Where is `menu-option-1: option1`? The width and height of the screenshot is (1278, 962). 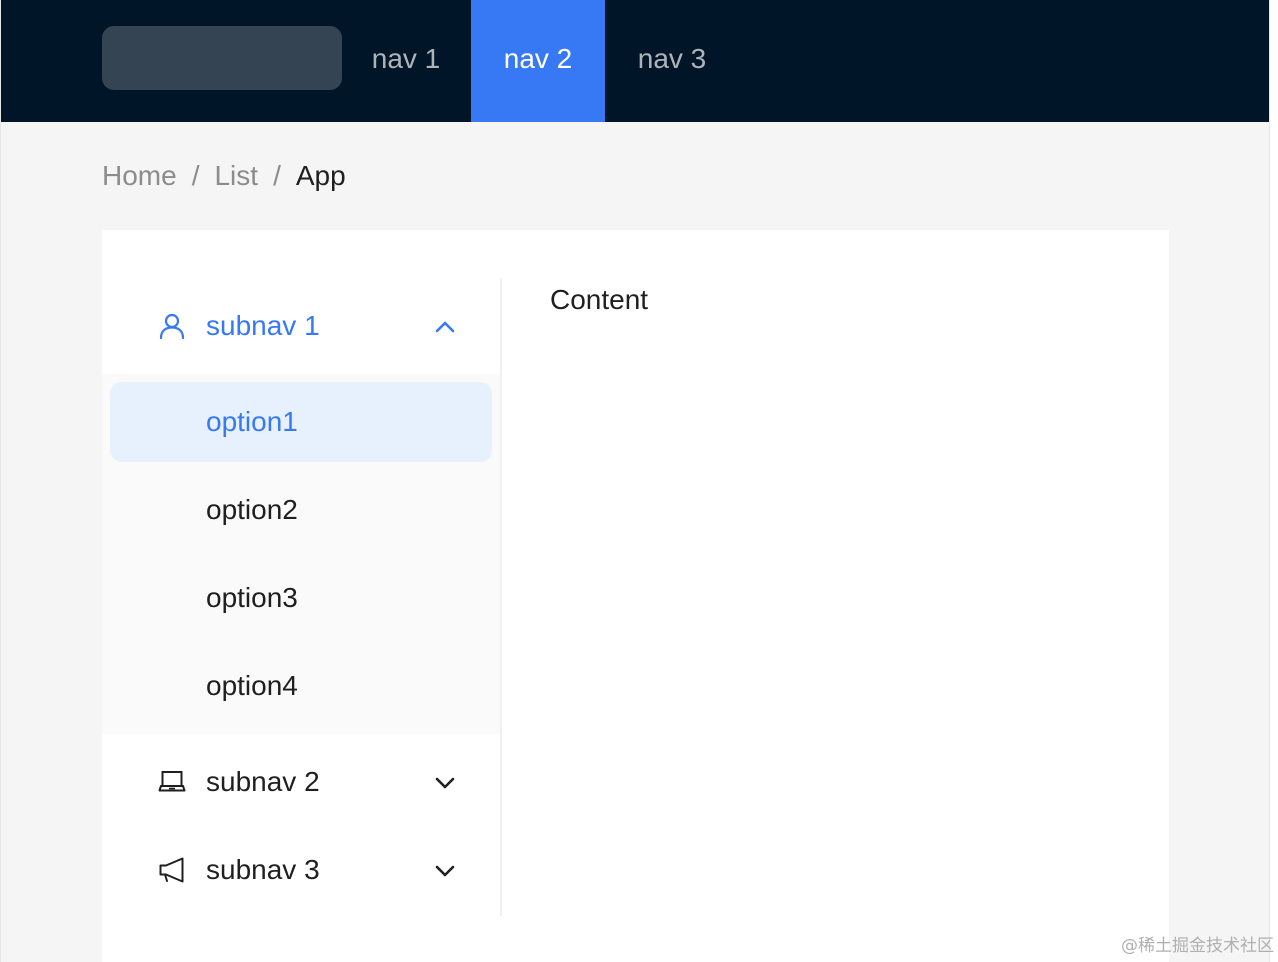
menu-option-1: option1 is located at coordinates (301, 422).